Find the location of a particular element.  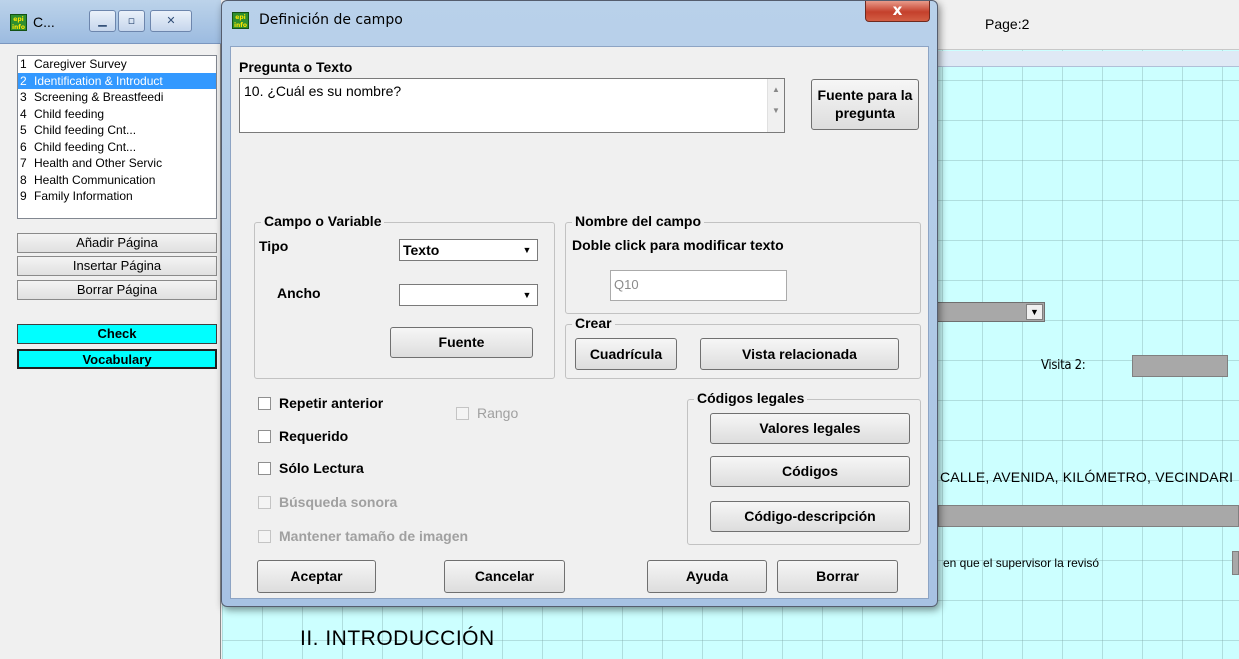

accept-label: Aceptar is located at coordinates (316, 576).